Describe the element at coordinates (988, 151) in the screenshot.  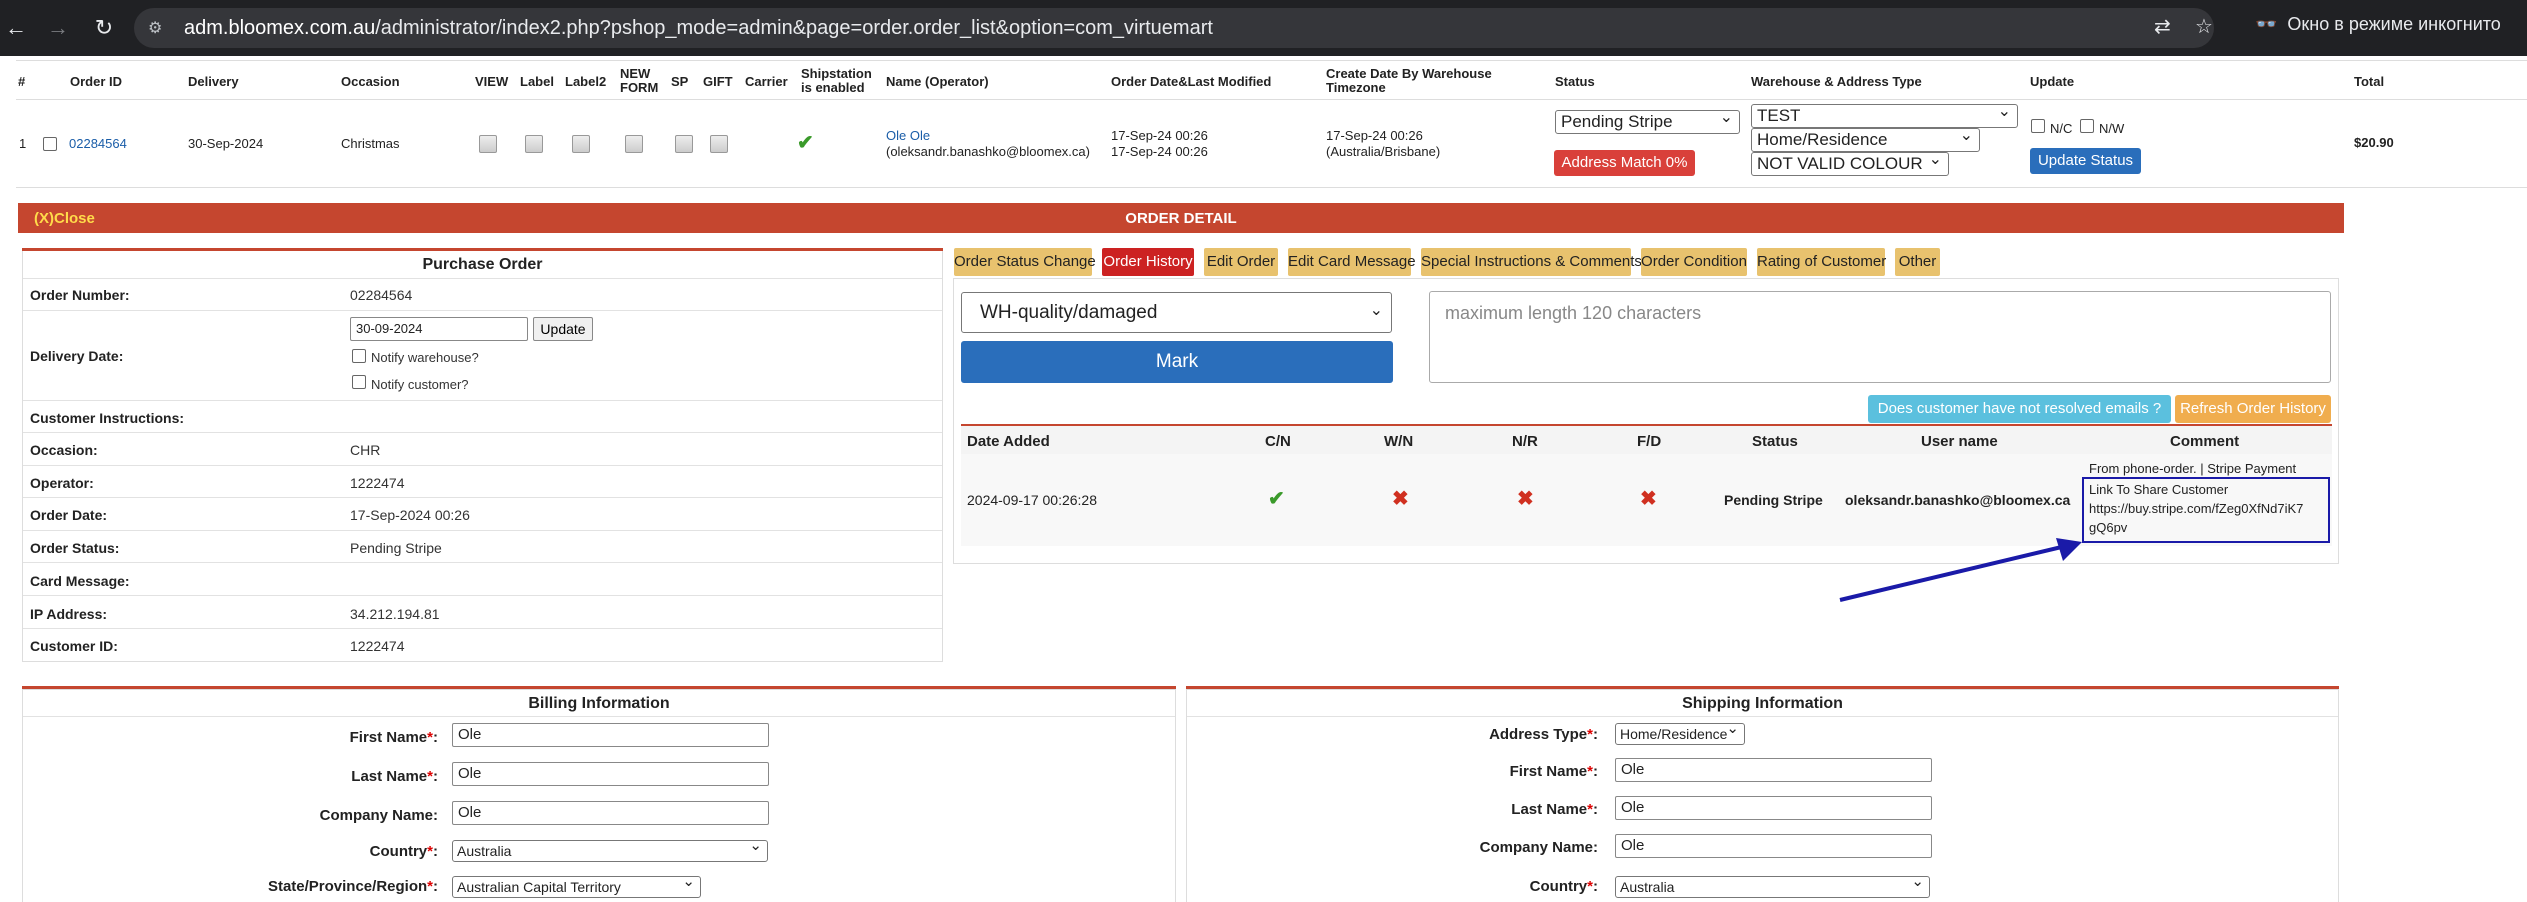
I see `operator-email: (oleksandr.banashko@bloomex.ca)` at that location.